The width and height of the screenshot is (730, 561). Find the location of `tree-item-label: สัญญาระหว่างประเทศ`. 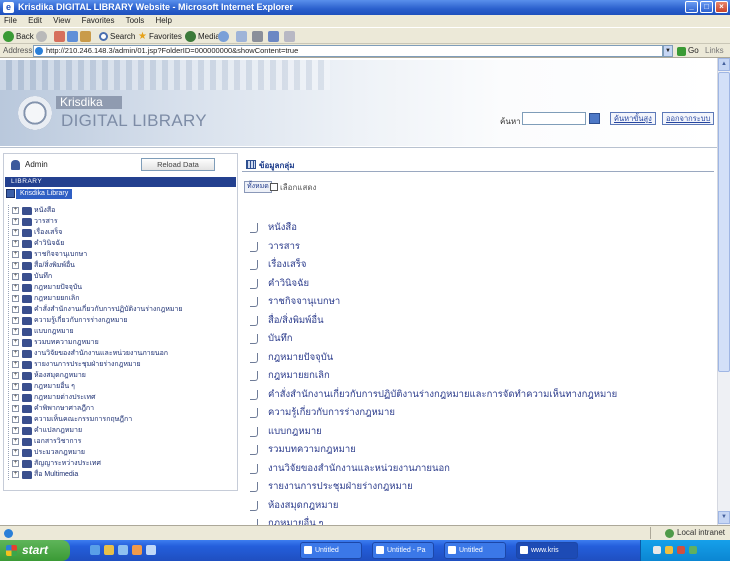

tree-item-label: สัญญาระหว่างประเทศ is located at coordinates (67, 464).